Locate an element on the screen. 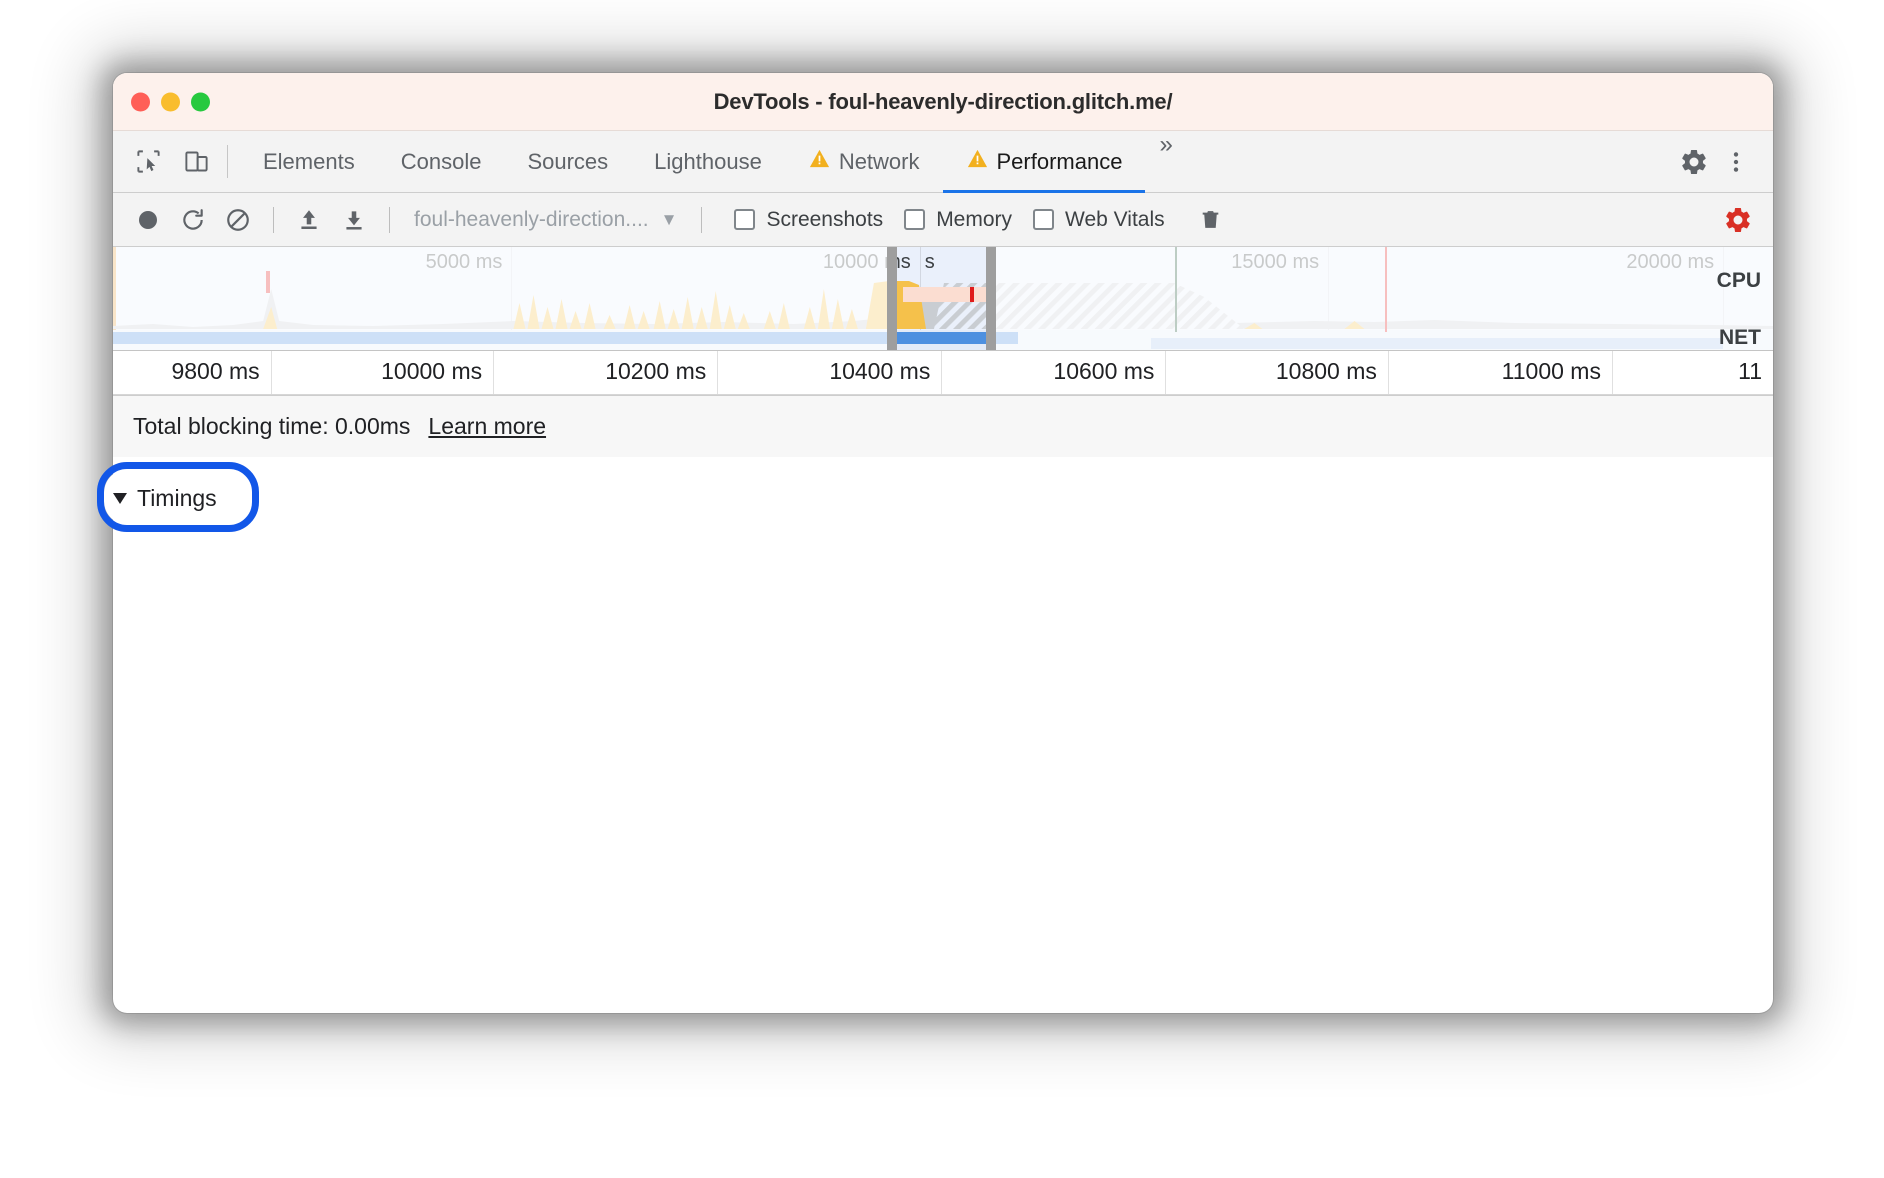  timings-highlight-label-overlay: Timings is located at coordinates (179, 498).